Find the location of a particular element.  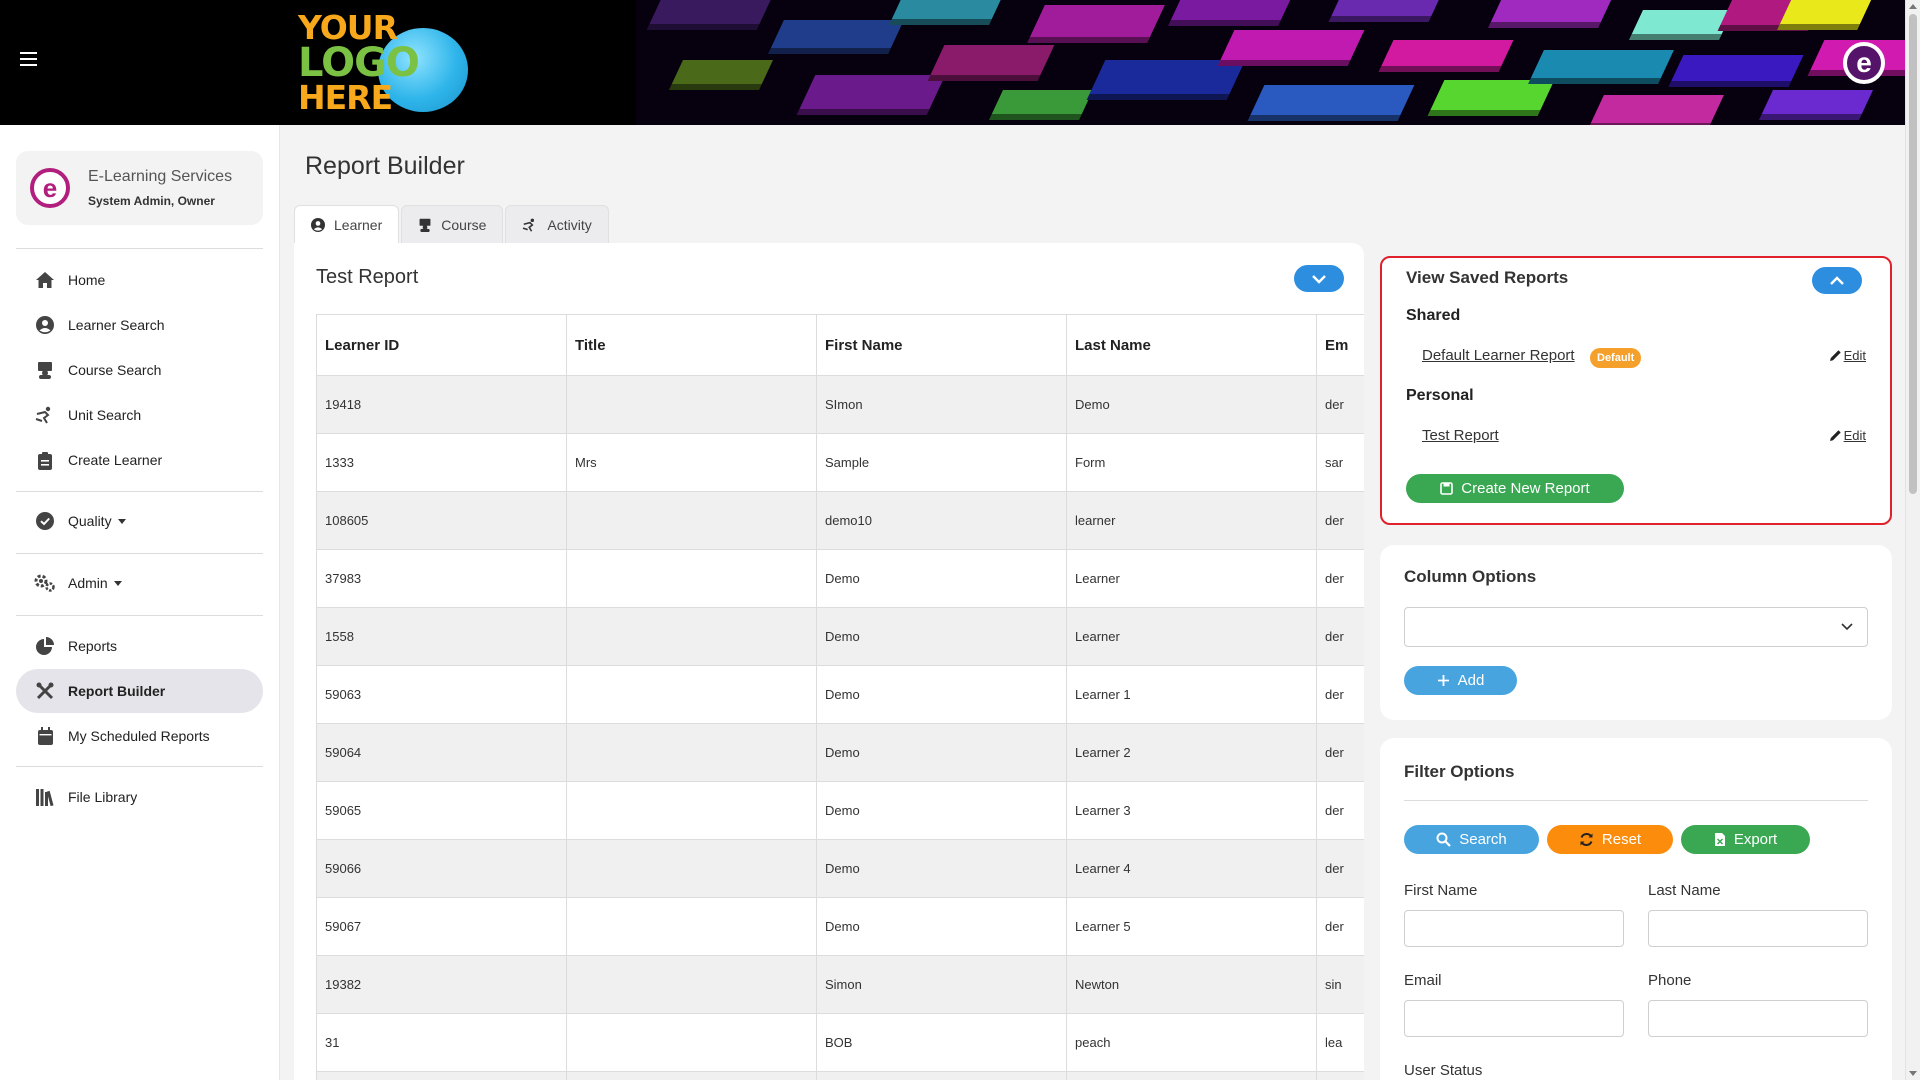

sidebar-item-label: Course Search is located at coordinates (115, 370).